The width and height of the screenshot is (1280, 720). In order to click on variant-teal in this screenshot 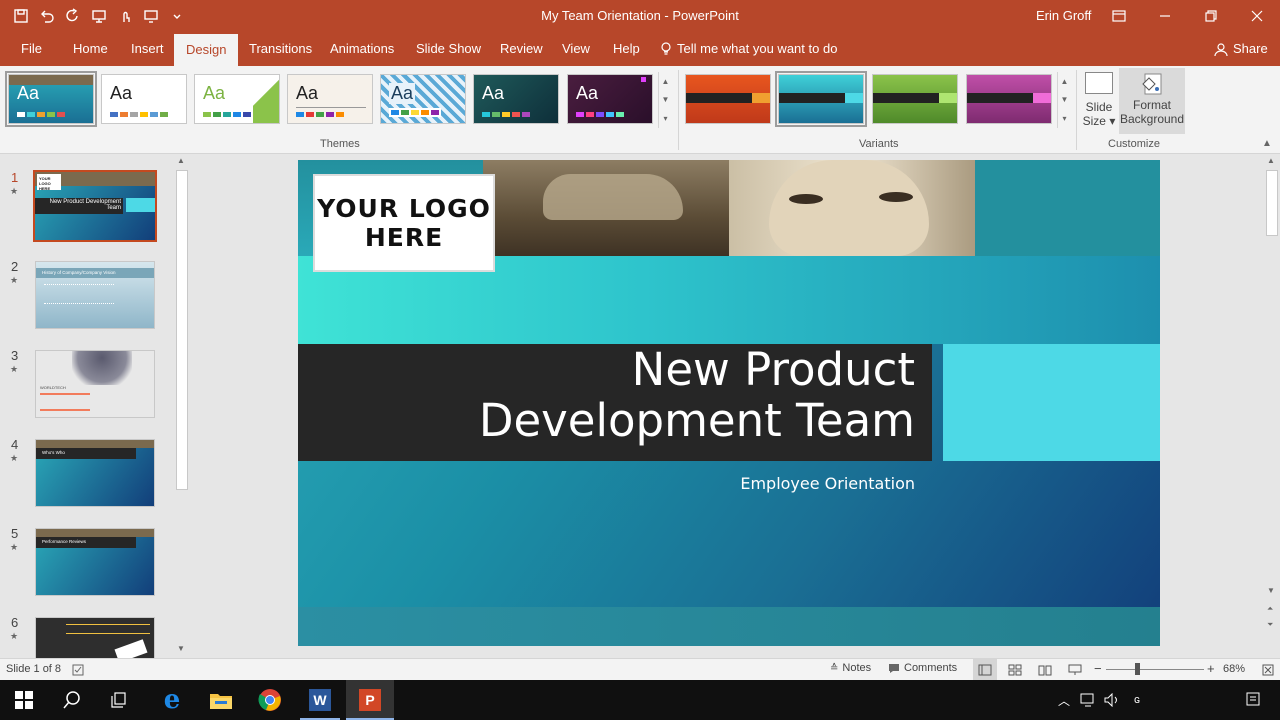, I will do `click(821, 99)`.